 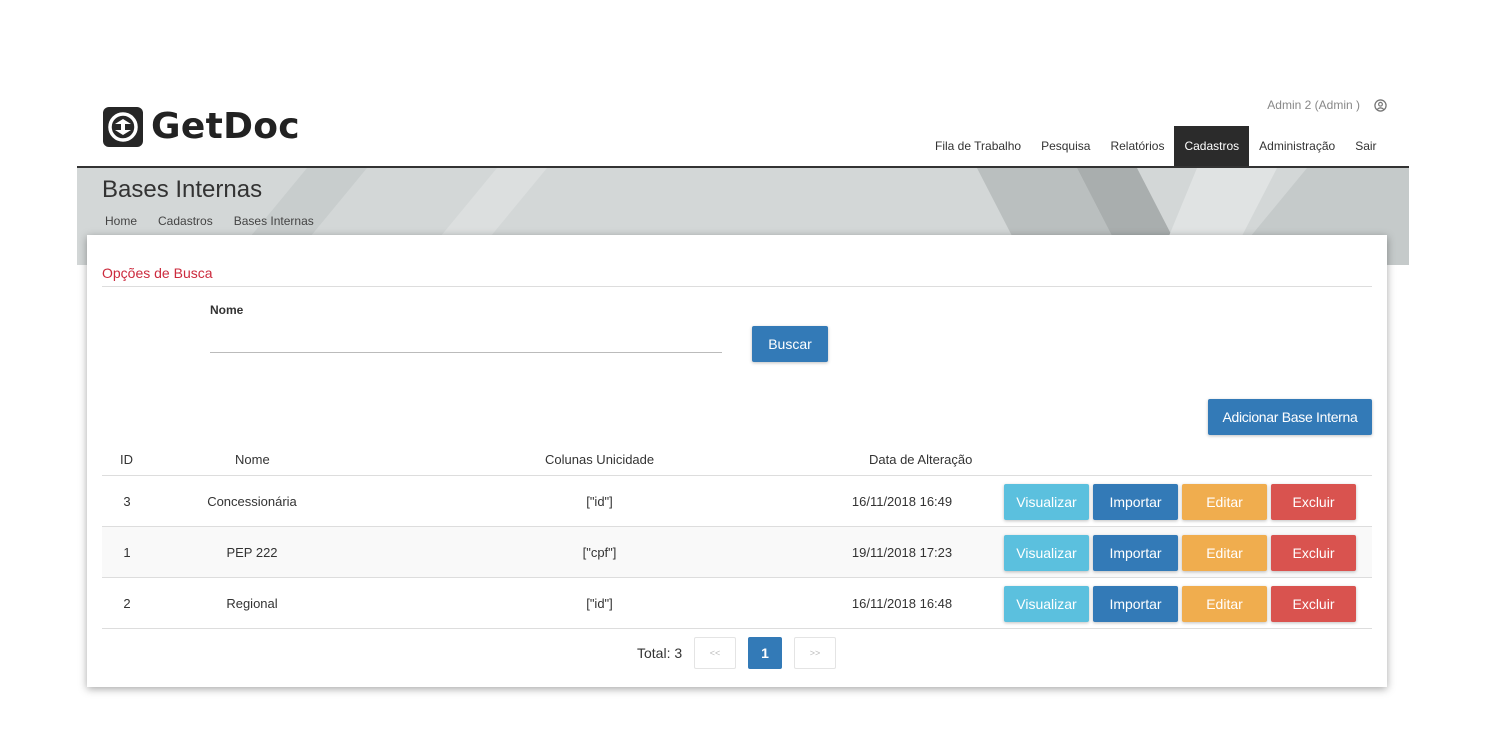 I want to click on breadcrumb-home: Home, so click(x=121, y=221).